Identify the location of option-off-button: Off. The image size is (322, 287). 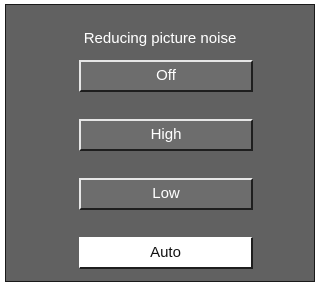
(166, 76).